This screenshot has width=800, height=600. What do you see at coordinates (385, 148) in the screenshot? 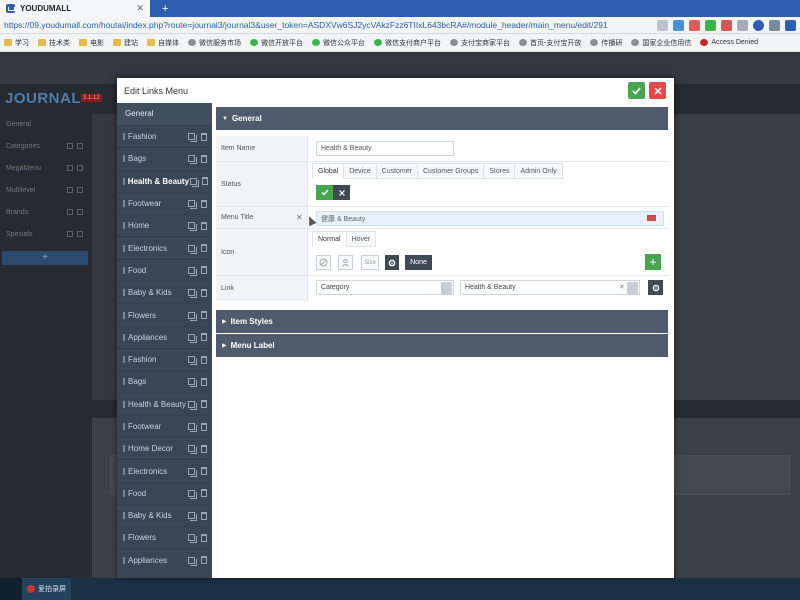
I see `item-name-input: Health & Beauty` at bounding box center [385, 148].